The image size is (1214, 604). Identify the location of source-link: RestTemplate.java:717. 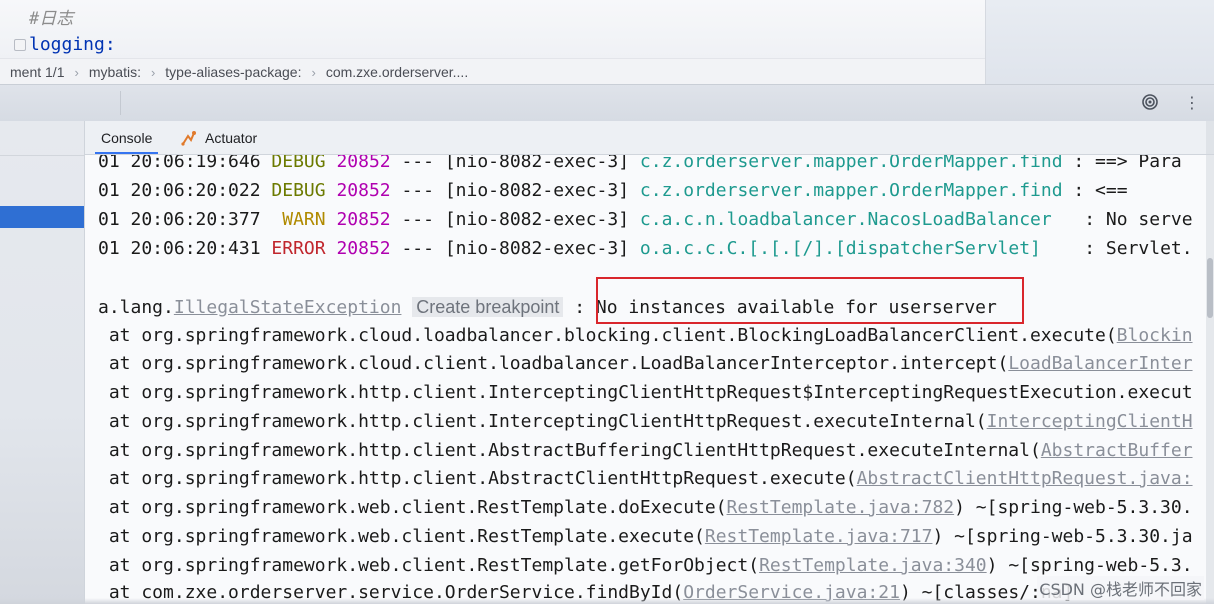
(819, 536).